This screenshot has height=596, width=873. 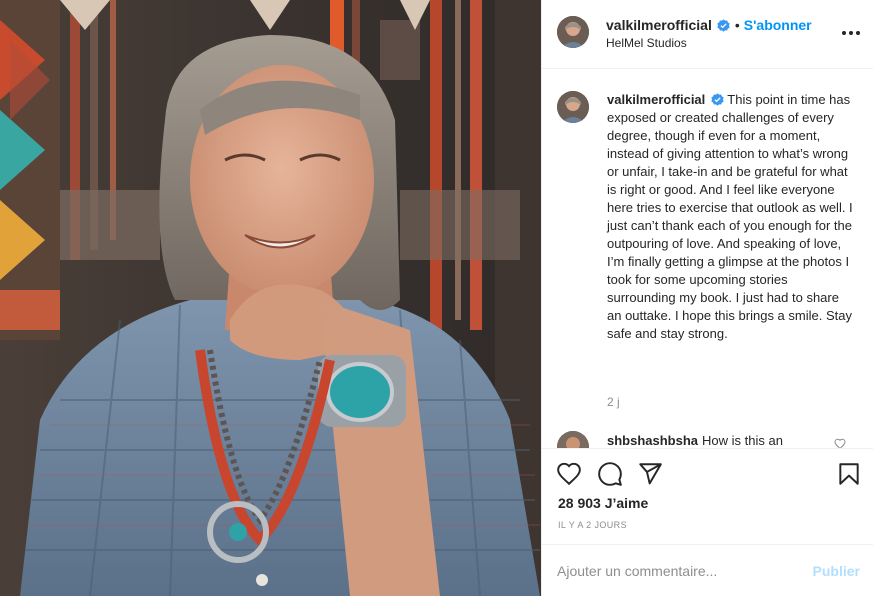 I want to click on likes-count: 28 903 J’aime, so click(x=603, y=503).